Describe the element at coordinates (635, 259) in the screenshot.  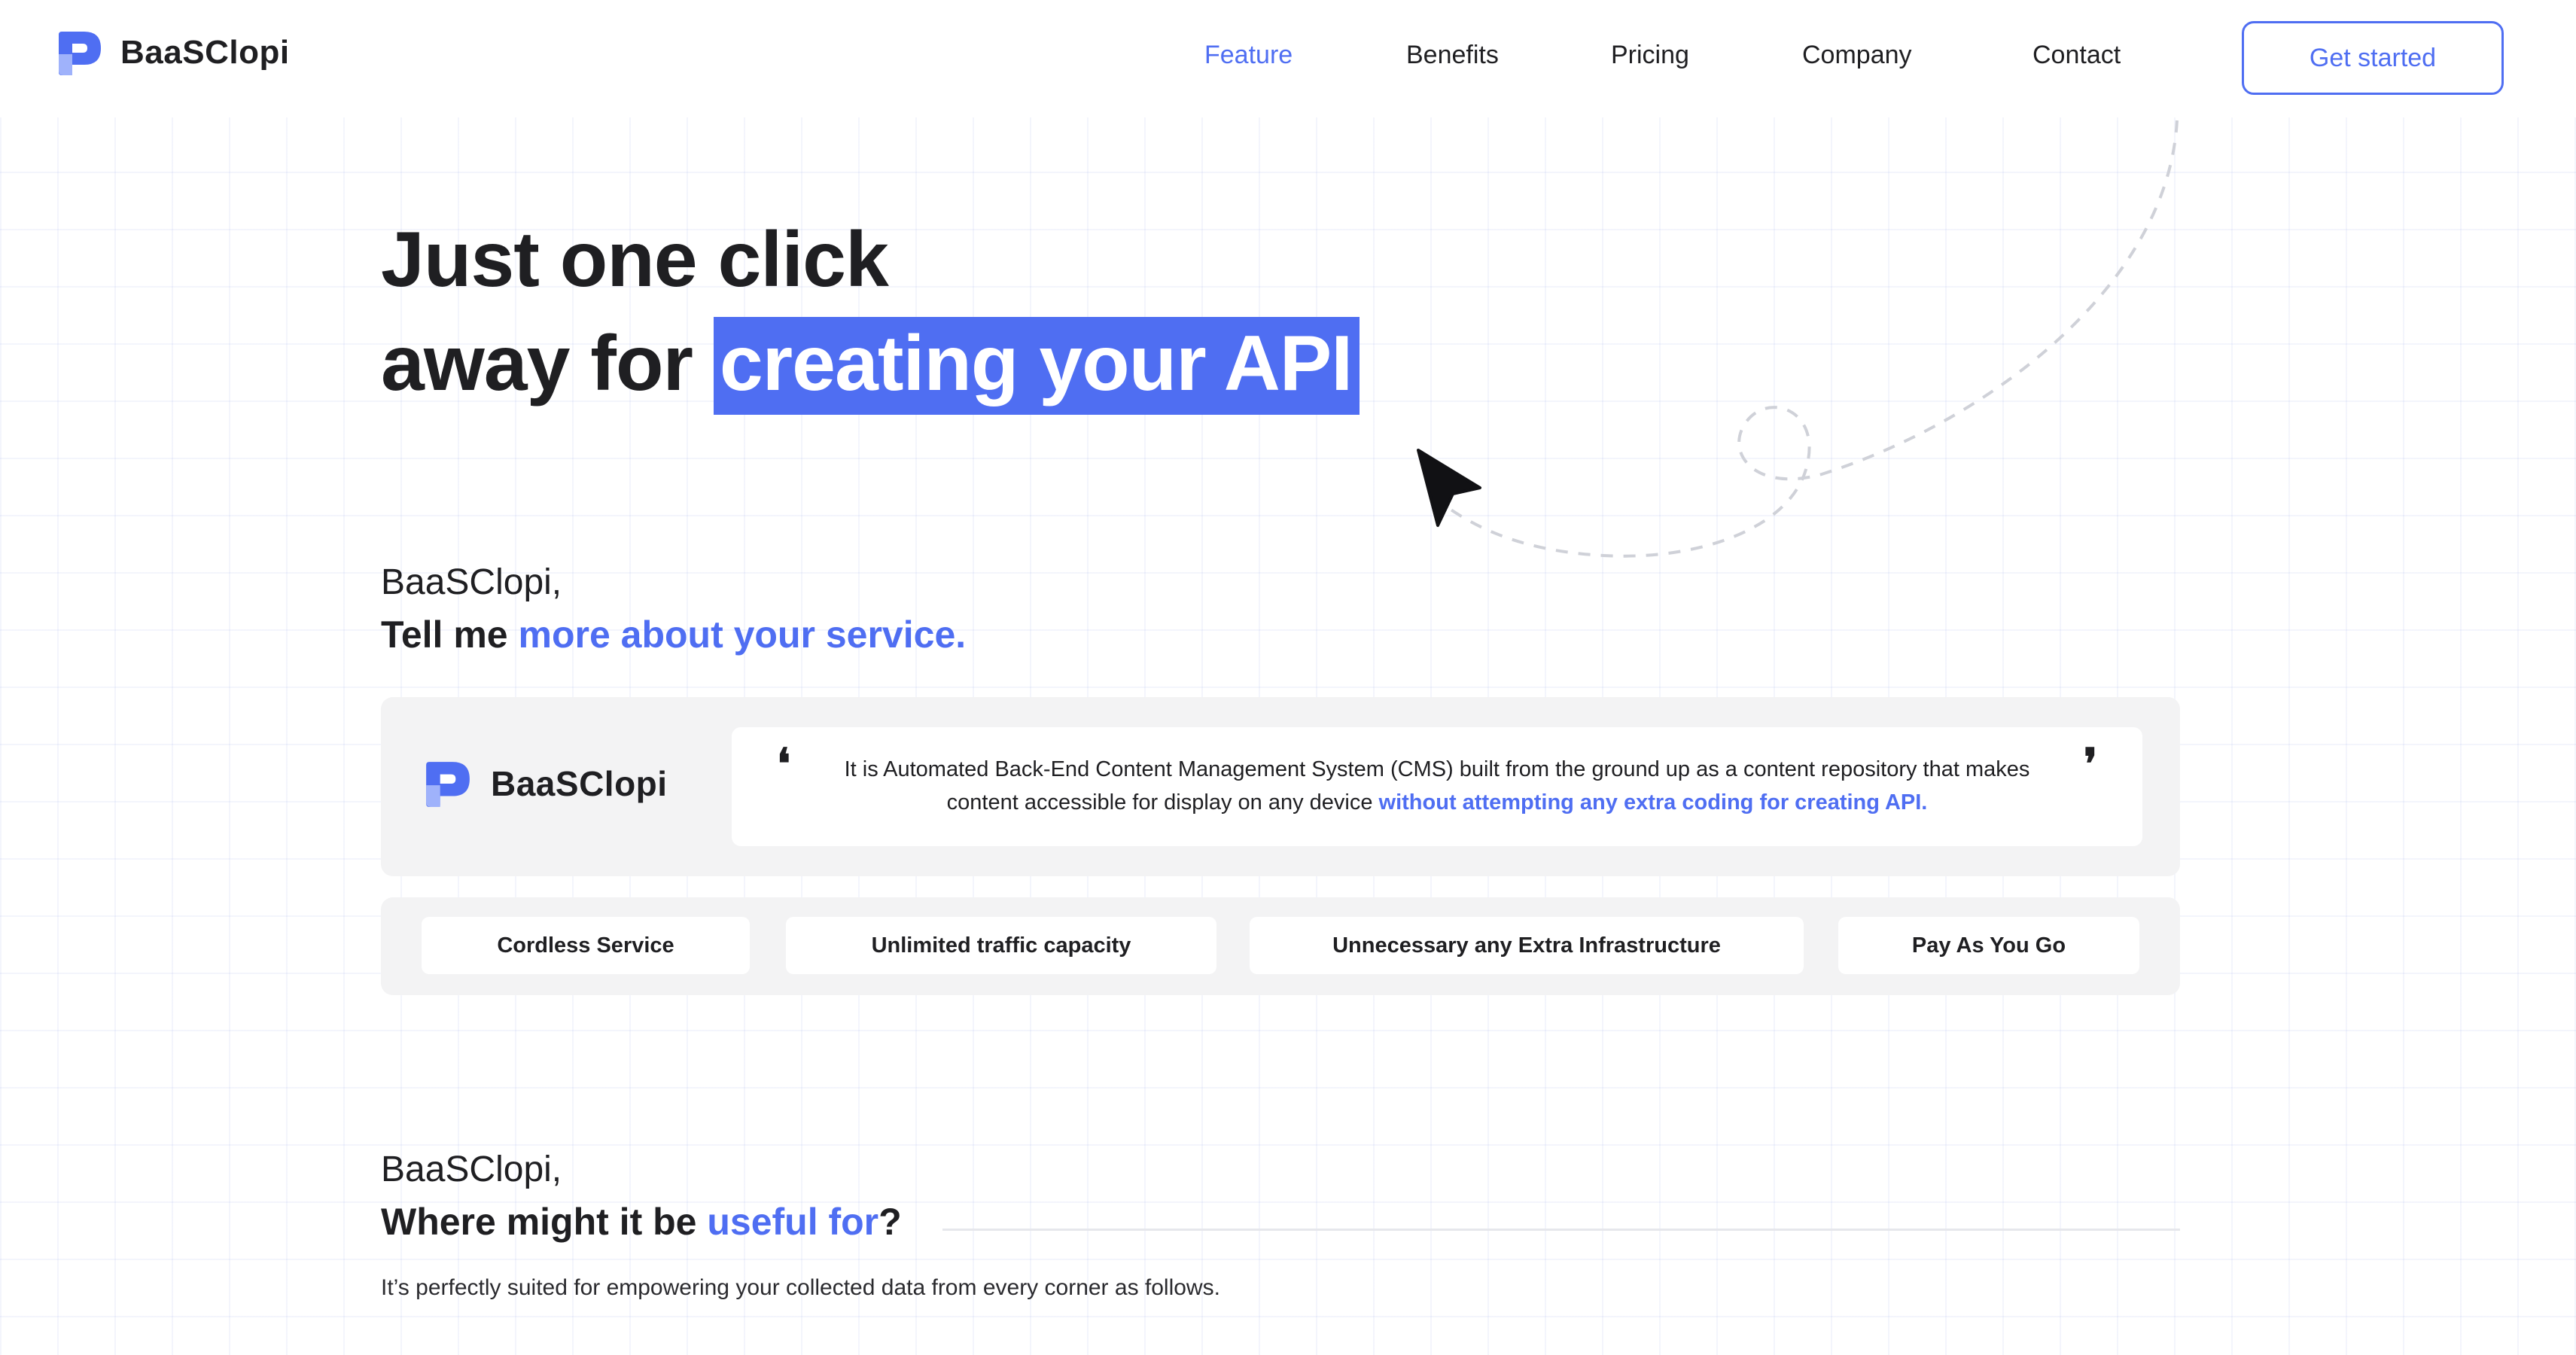
I see `hero-title-line1: Just one click` at that location.